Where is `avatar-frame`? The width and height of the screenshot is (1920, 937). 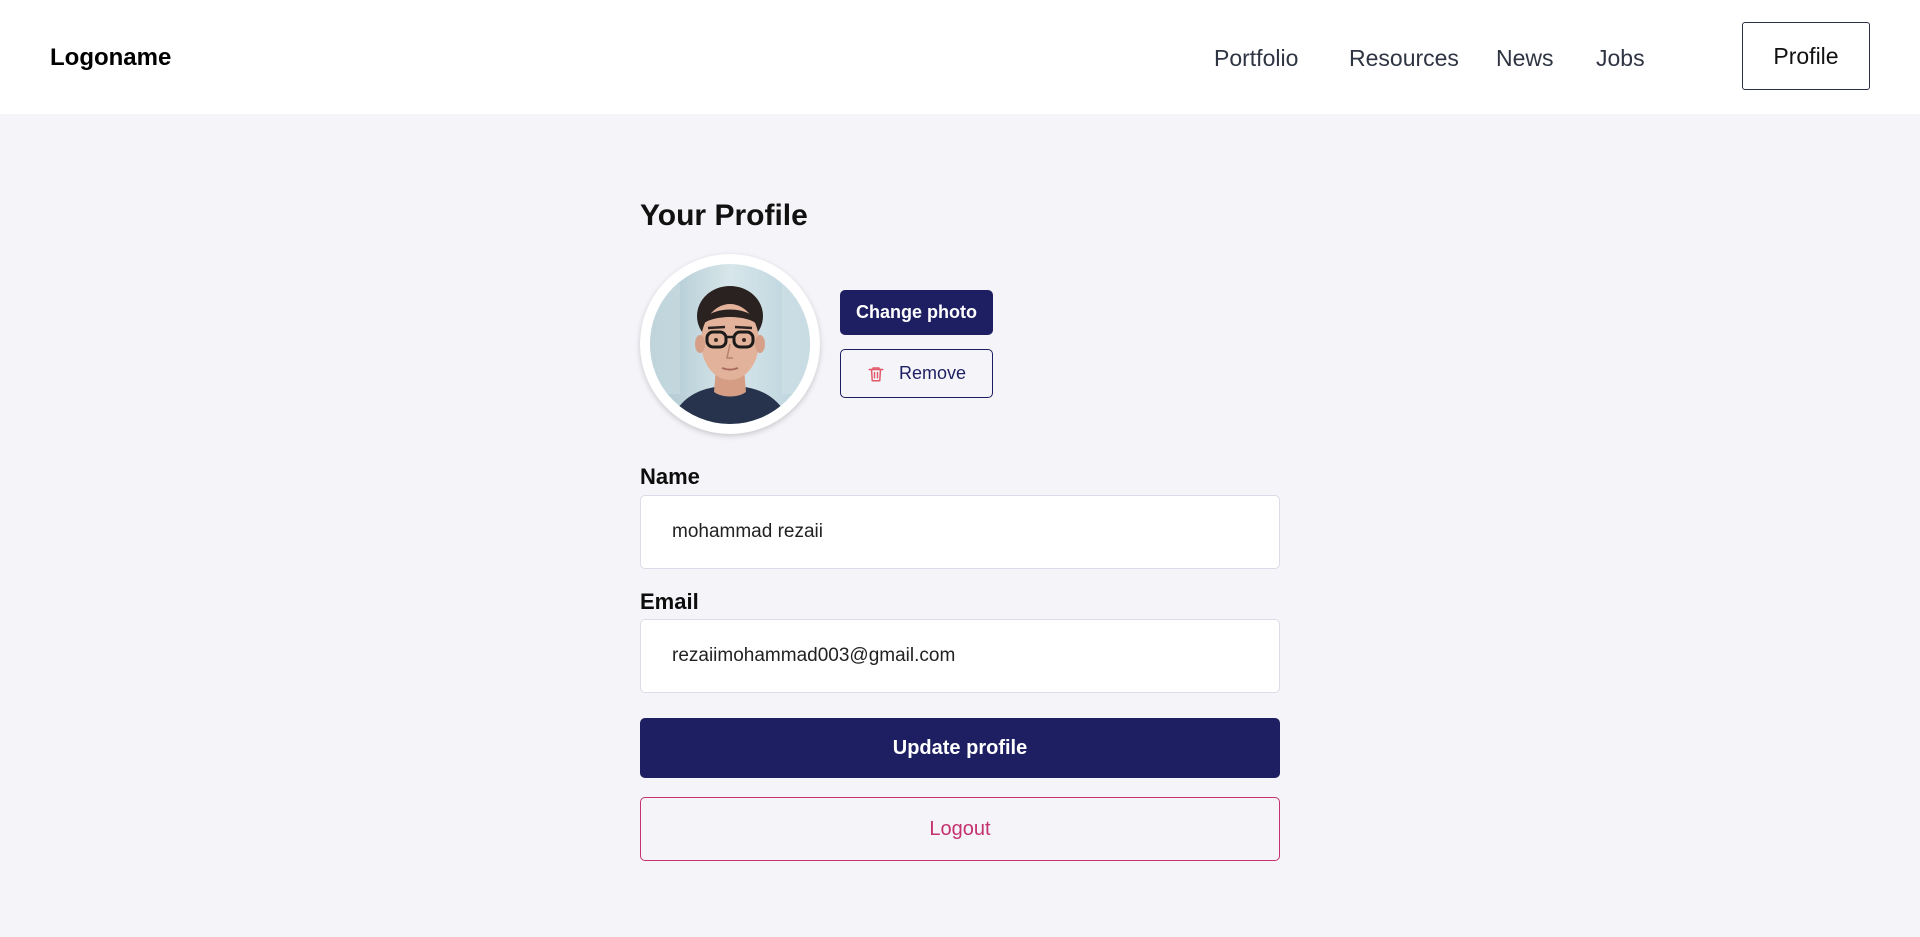 avatar-frame is located at coordinates (730, 344).